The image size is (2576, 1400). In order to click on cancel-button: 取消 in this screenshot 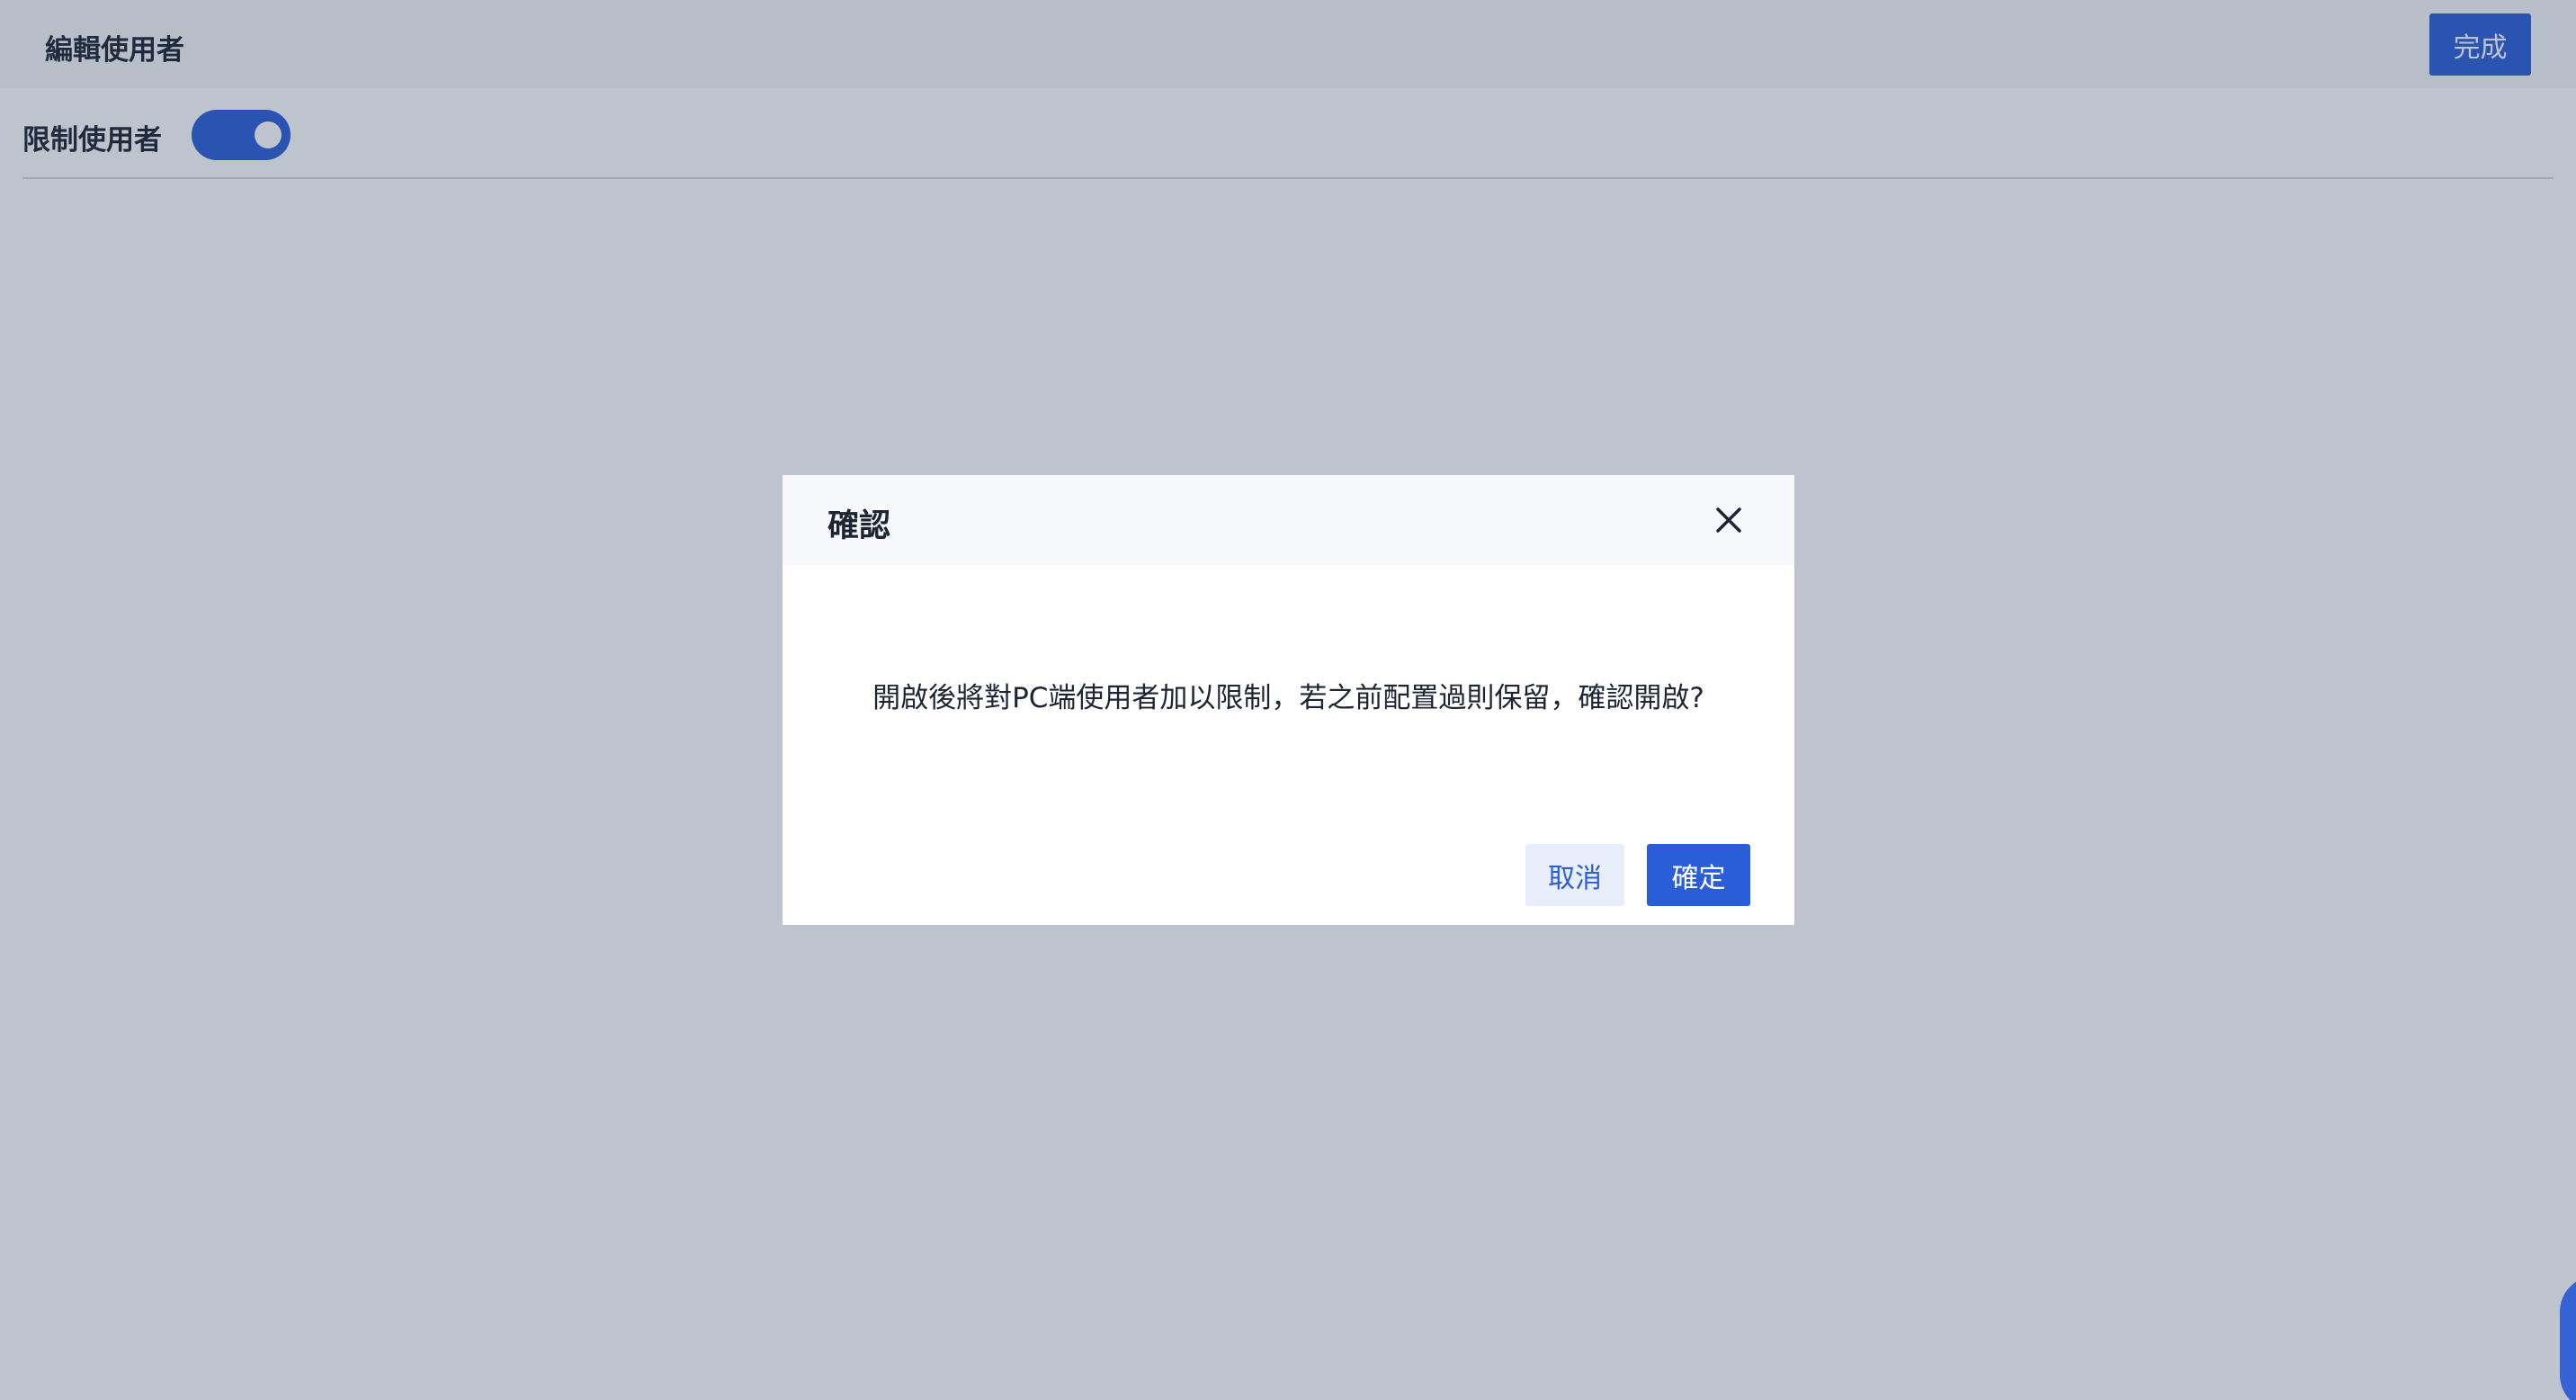, I will do `click(1574, 875)`.